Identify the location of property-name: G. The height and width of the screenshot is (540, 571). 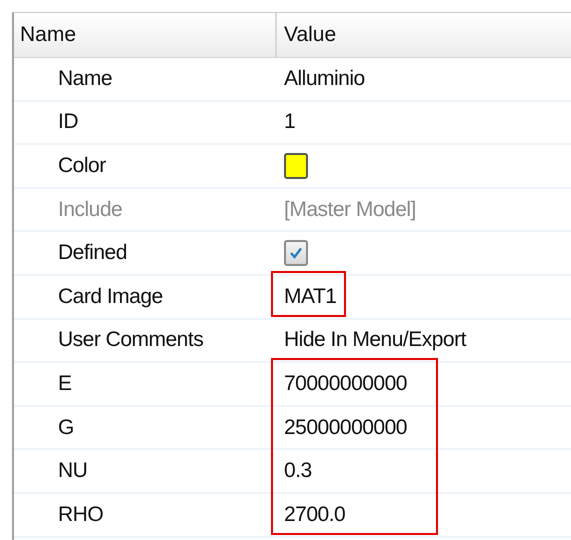
(66, 428).